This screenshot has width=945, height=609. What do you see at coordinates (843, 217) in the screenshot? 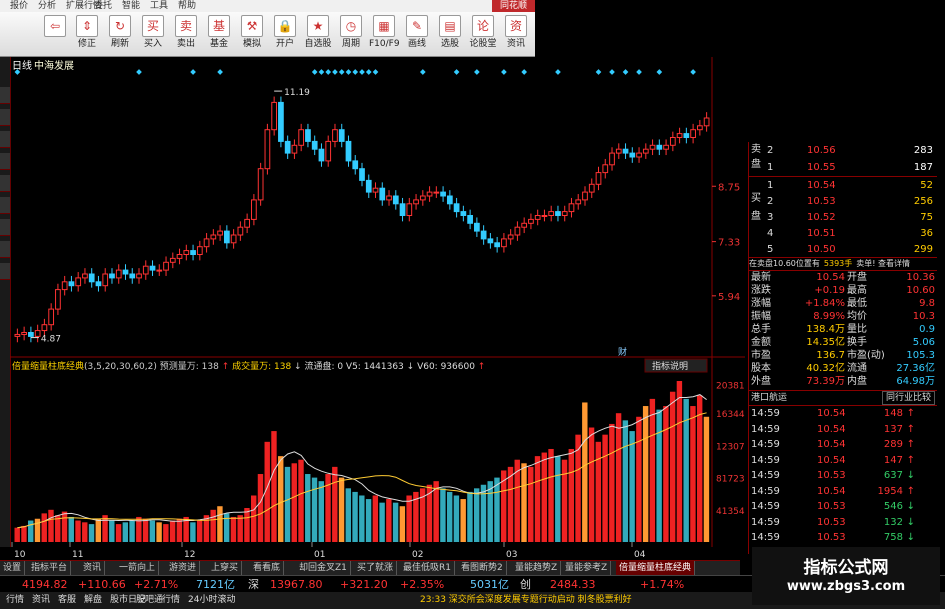
I see `bid-row: 3 10.52 75` at bounding box center [843, 217].